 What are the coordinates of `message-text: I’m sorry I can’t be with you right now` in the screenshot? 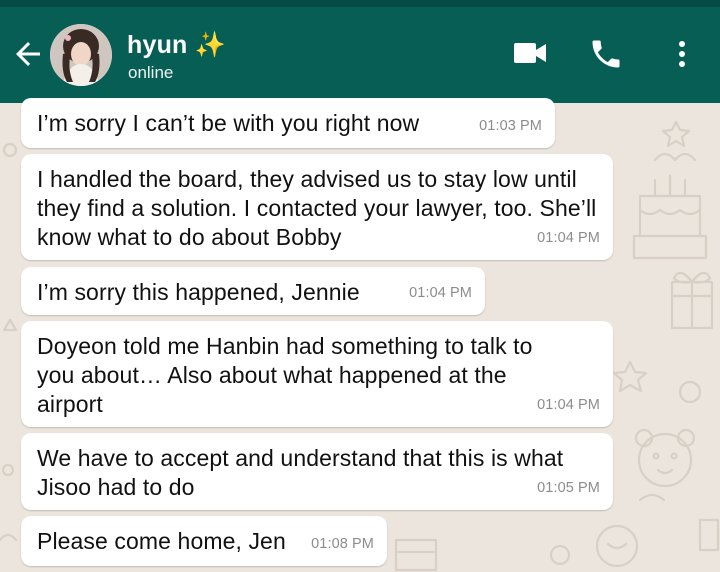 It's located at (228, 123).